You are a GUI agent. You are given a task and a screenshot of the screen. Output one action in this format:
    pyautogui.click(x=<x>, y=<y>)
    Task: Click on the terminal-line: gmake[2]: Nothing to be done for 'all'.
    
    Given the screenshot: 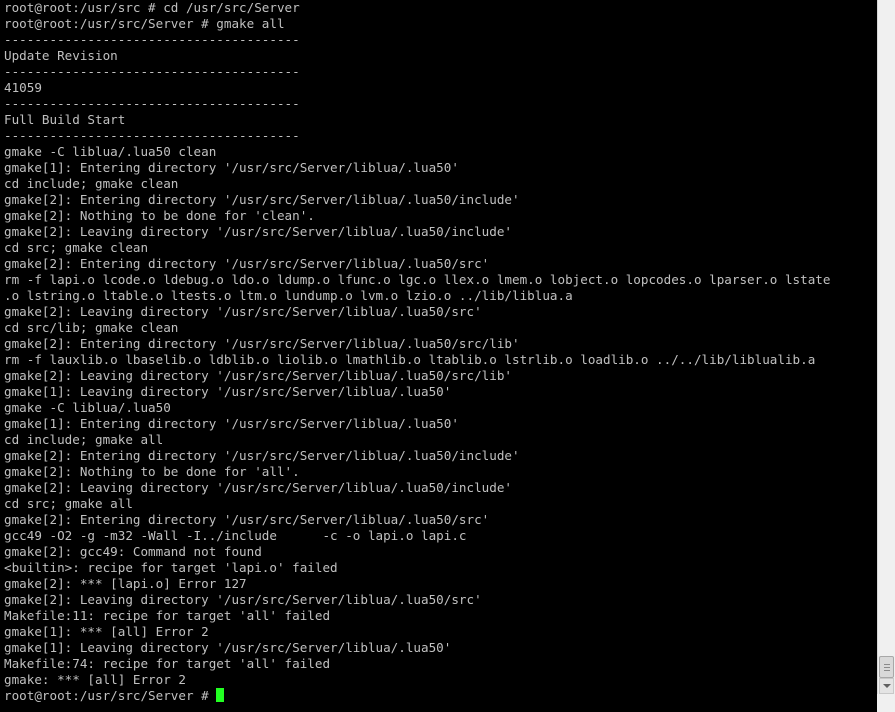 What is the action you would take?
    pyautogui.click(x=152, y=471)
    